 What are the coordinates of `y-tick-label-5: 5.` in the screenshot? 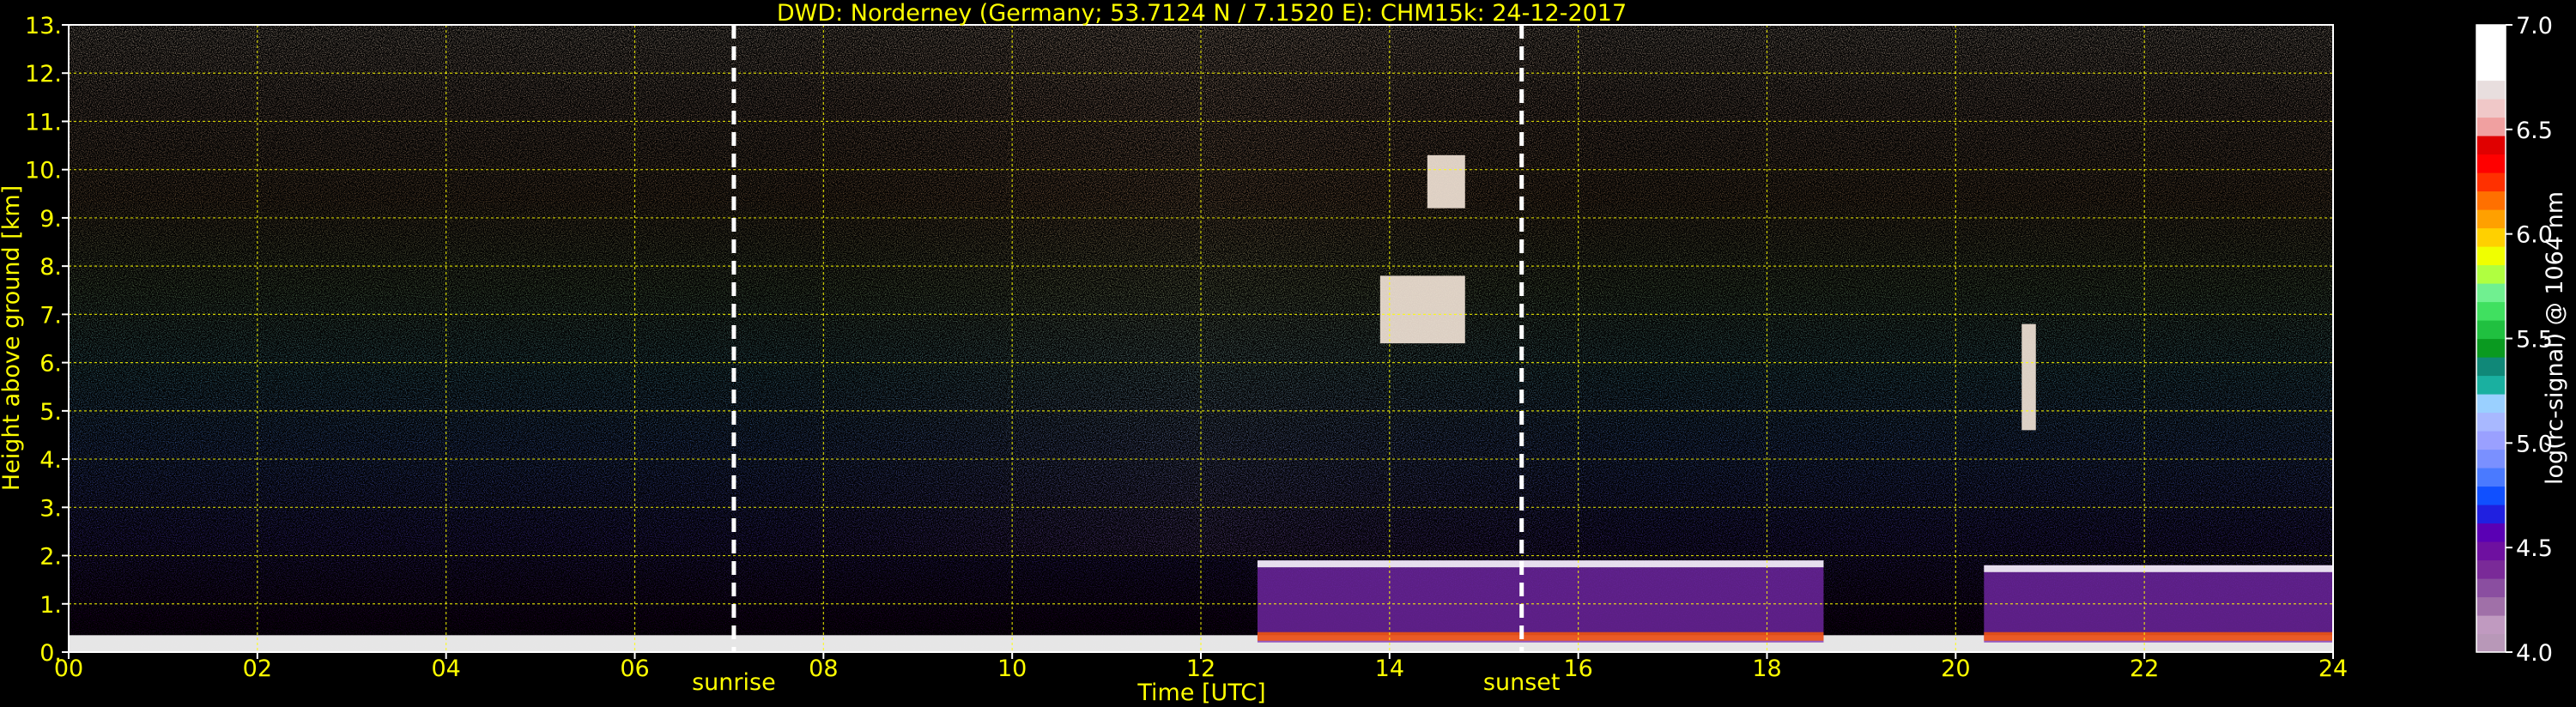 It's located at (50, 413).